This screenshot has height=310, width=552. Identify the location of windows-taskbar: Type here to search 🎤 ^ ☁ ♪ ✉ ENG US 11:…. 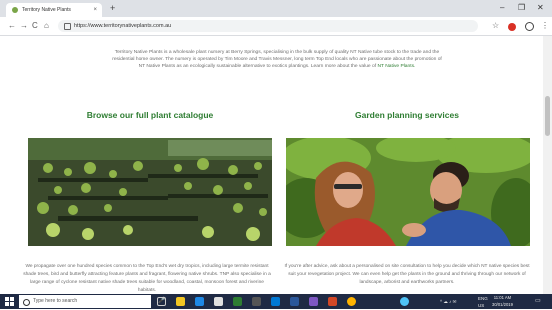
(276, 301).